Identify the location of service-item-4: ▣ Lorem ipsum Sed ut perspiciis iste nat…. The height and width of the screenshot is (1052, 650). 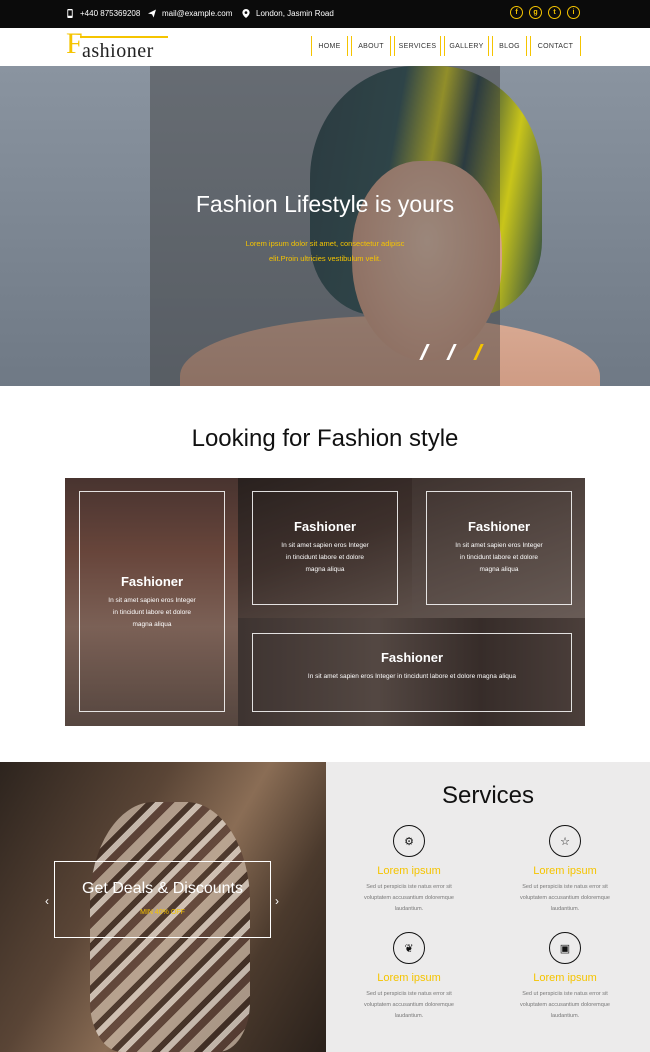
(565, 977).